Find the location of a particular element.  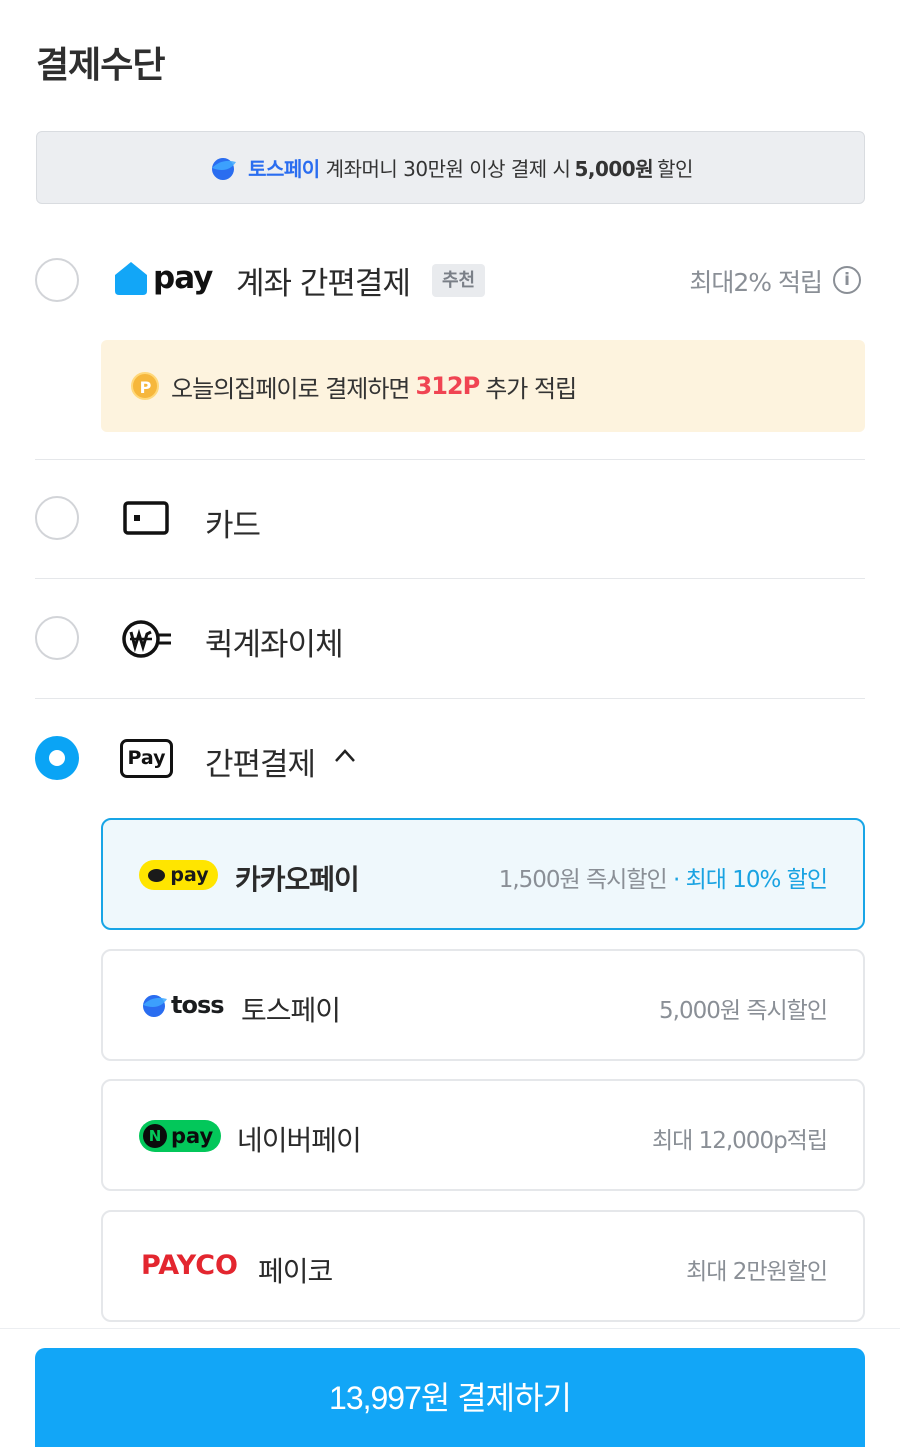

pay-icon: Pay is located at coordinates (146, 758).